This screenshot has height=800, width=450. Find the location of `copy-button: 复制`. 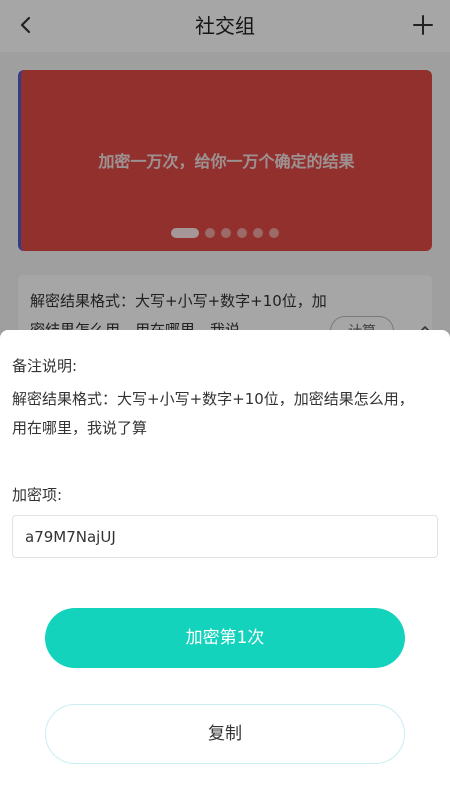

copy-button: 复制 is located at coordinates (225, 734).